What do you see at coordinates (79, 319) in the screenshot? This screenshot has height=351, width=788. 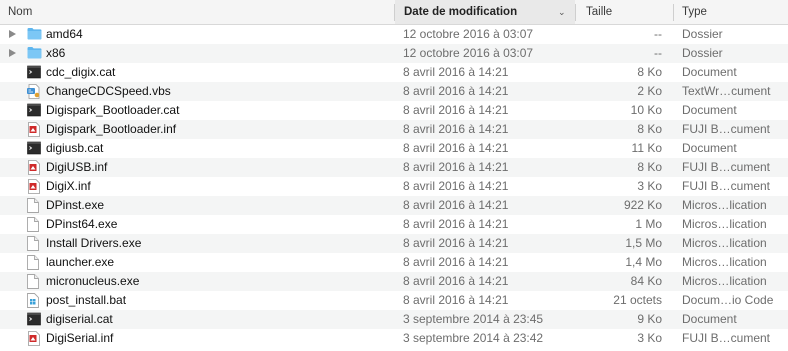 I see `file-name: digiserial.cat` at bounding box center [79, 319].